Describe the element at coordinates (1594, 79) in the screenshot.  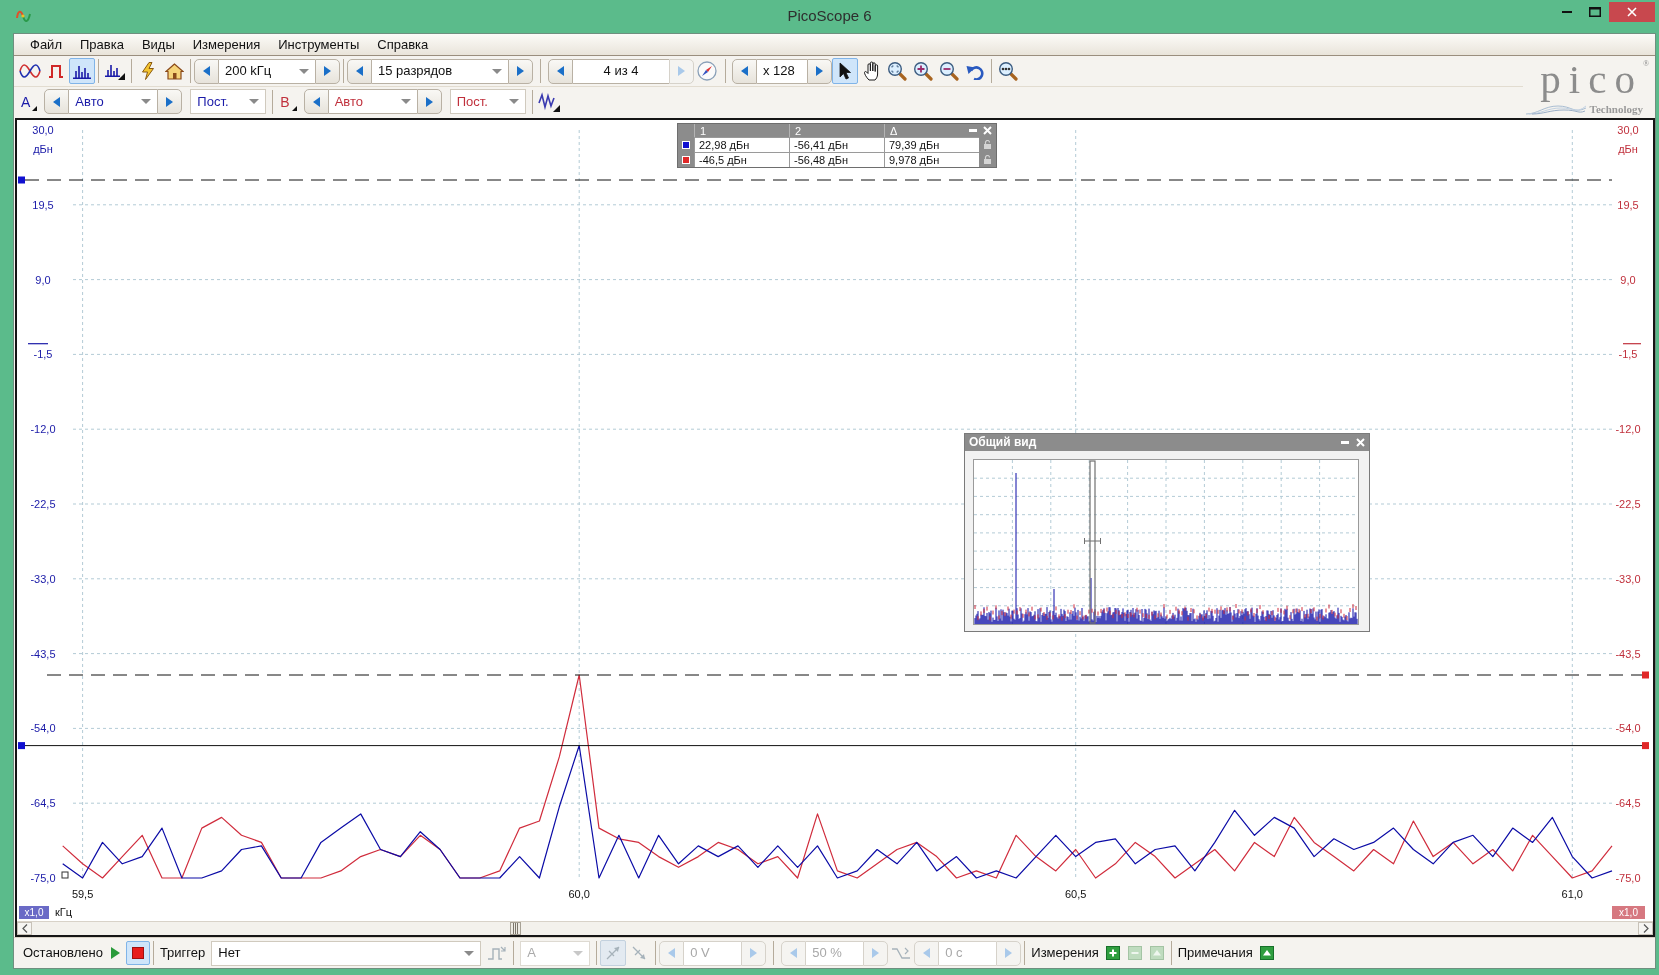
I see `logo-text: pico$^{®}$` at that location.